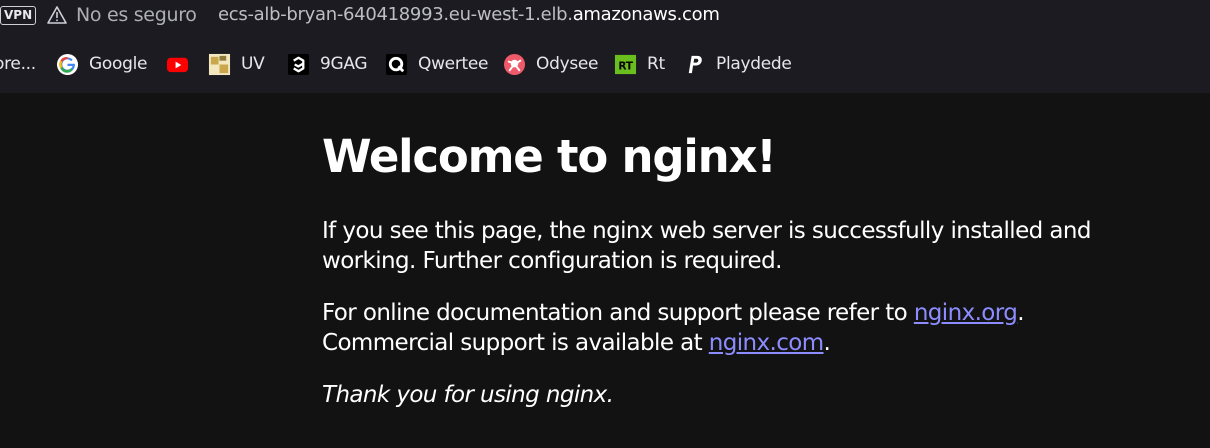 Image resolution: width=1210 pixels, height=448 pixels. What do you see at coordinates (344, 64) in the screenshot?
I see `bookmark-label: 9GAG` at bounding box center [344, 64].